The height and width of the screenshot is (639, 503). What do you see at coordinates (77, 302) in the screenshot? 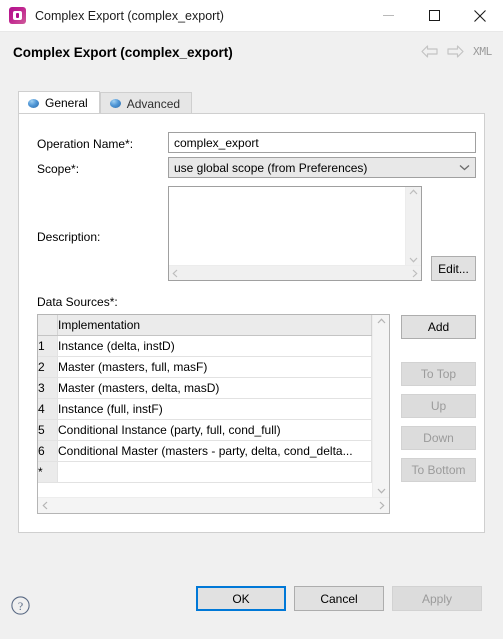
I see `data-sources-label: Data Sources*:` at bounding box center [77, 302].